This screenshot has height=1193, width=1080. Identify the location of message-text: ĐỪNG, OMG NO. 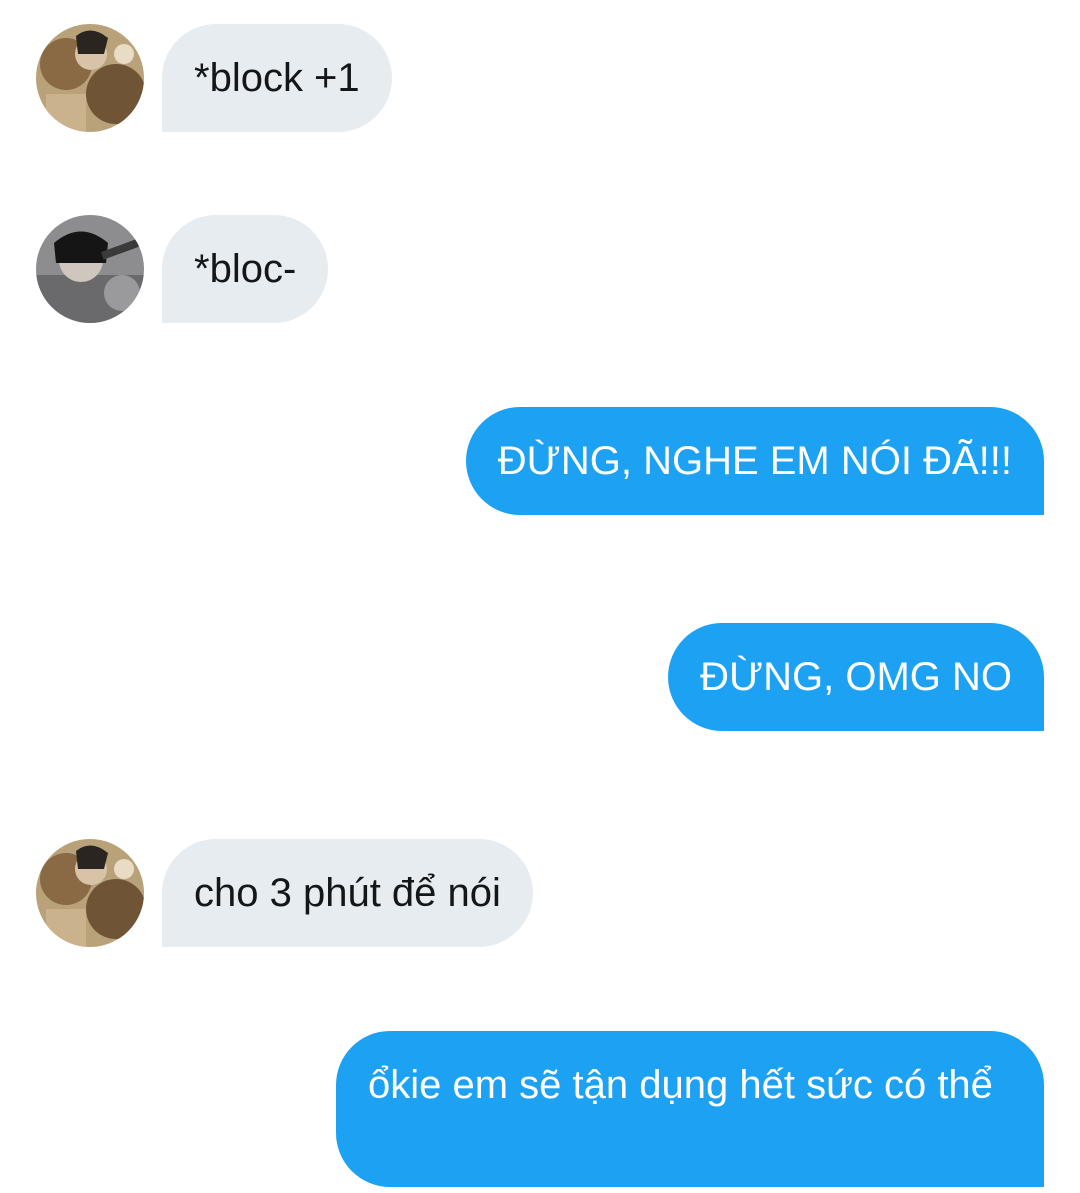
(856, 677).